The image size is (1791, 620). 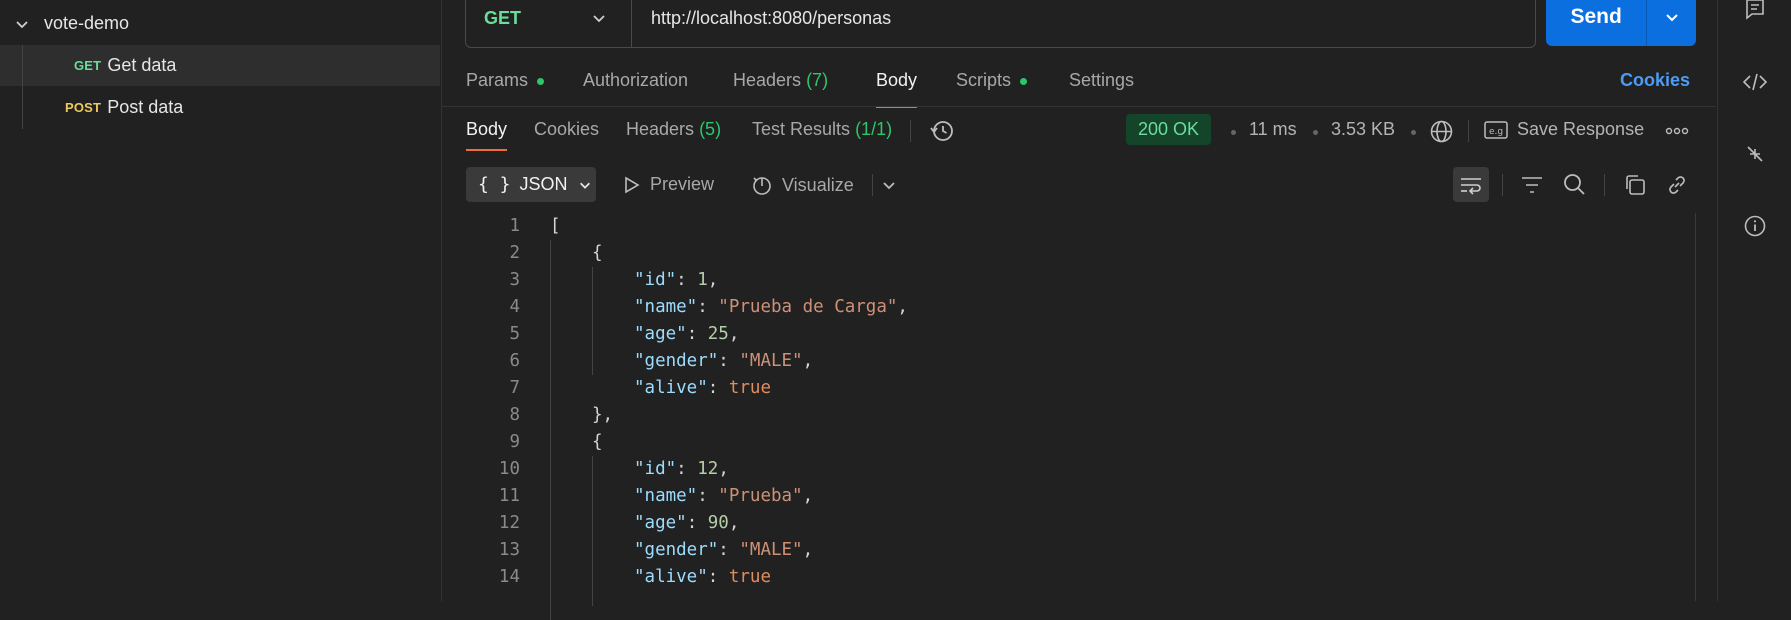 What do you see at coordinates (1635, 185) in the screenshot?
I see `copy-icon` at bounding box center [1635, 185].